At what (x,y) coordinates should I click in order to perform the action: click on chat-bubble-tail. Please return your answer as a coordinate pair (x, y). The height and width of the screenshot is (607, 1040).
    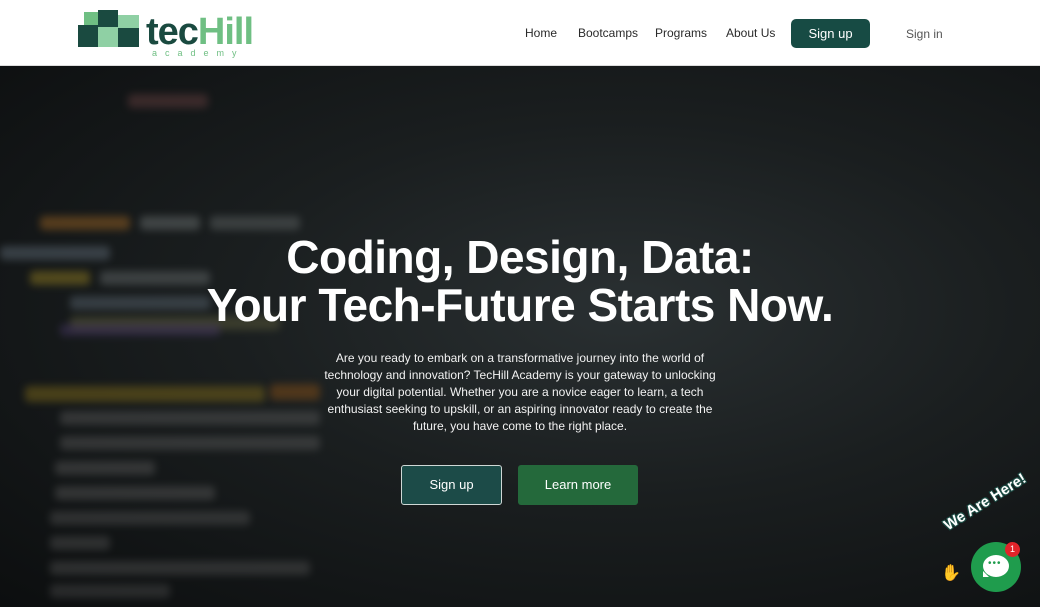
    Looking at the image, I should click on (986, 574).